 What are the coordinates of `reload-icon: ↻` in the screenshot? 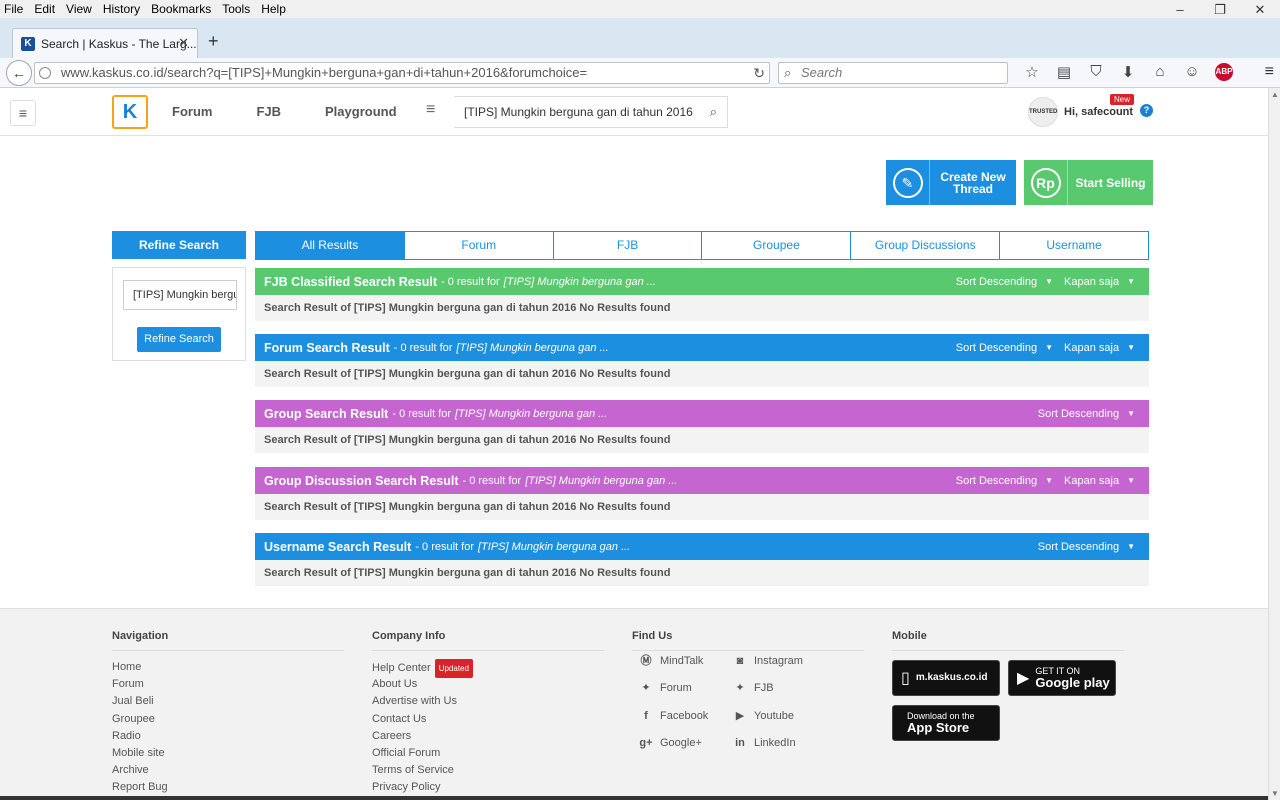 It's located at (759, 73).